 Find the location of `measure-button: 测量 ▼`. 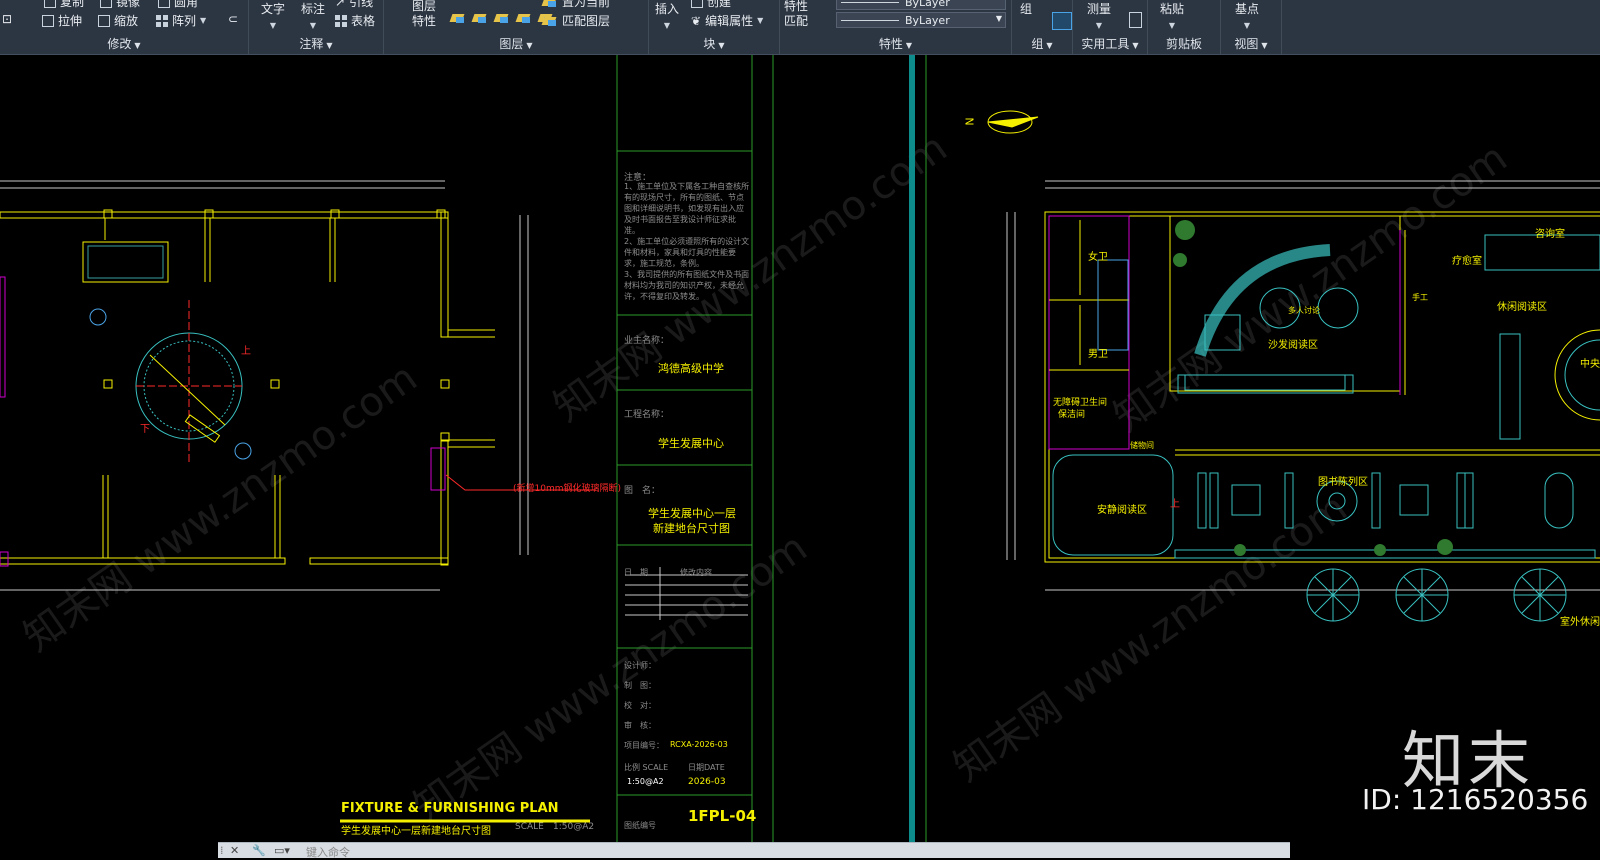

measure-button: 测量 ▼ is located at coordinates (1099, 15).